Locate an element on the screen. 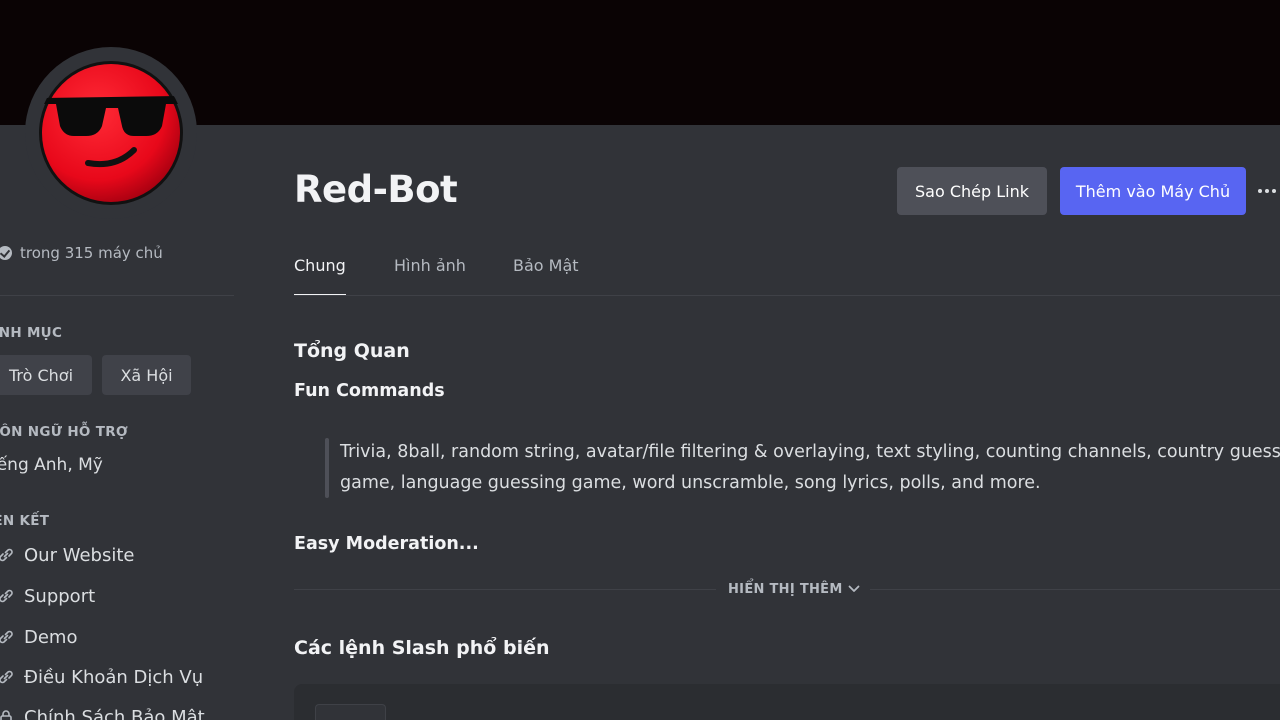  verified-check-icon is located at coordinates (6, 253).